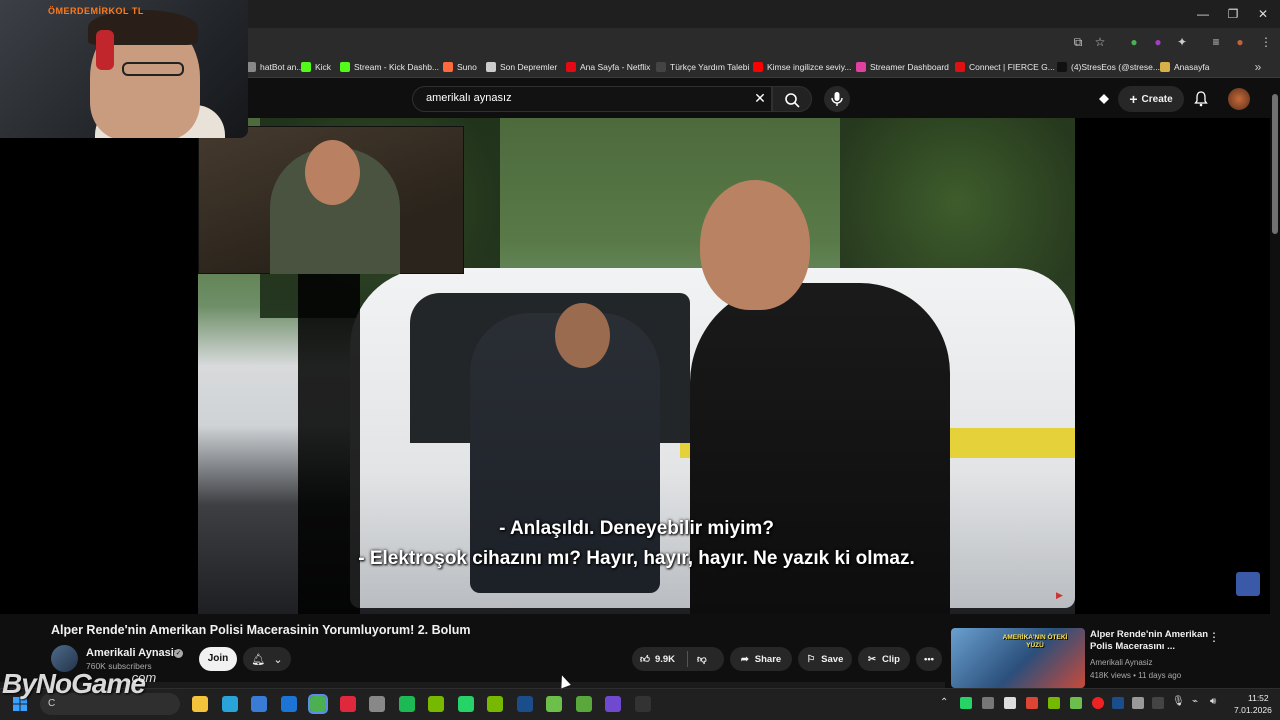 The image size is (1280, 720). I want to click on save-button: ⚐ Save, so click(825, 659).